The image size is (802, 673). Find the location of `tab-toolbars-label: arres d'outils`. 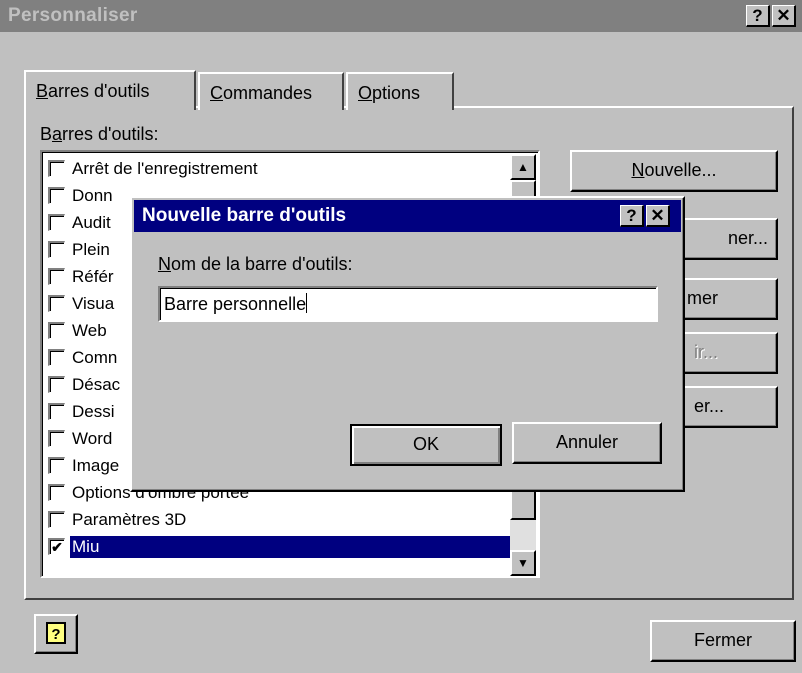

tab-toolbars-label: arres d'outils is located at coordinates (99, 91).